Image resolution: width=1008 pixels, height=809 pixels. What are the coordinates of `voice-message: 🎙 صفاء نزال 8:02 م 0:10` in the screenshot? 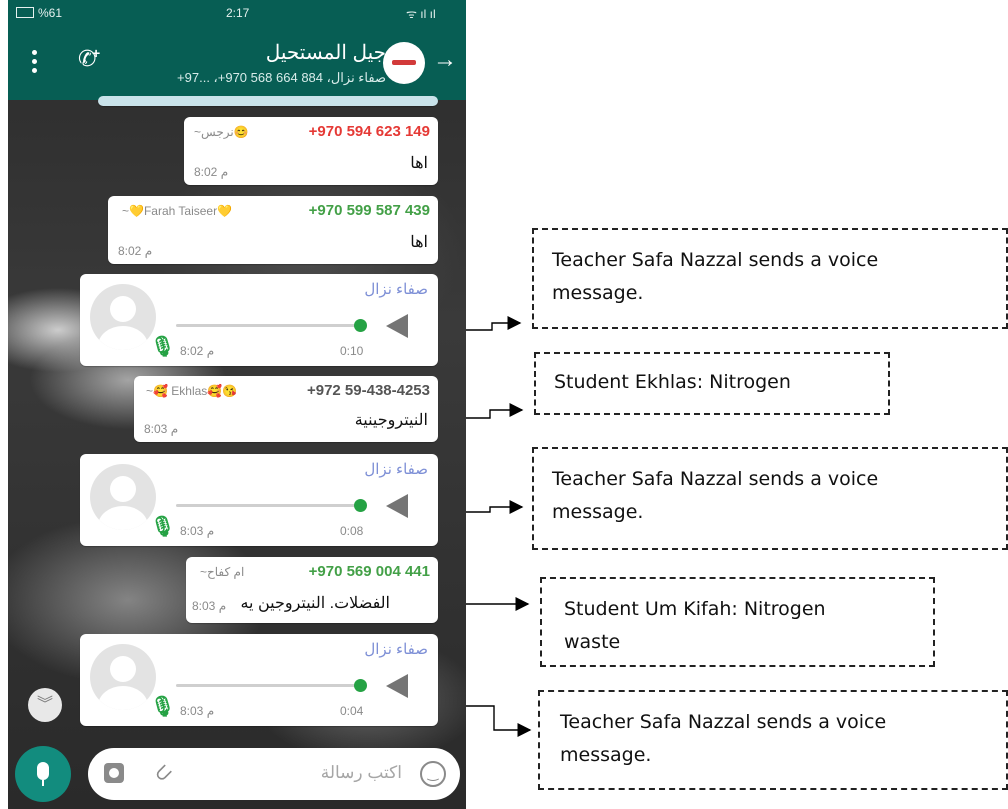 It's located at (259, 320).